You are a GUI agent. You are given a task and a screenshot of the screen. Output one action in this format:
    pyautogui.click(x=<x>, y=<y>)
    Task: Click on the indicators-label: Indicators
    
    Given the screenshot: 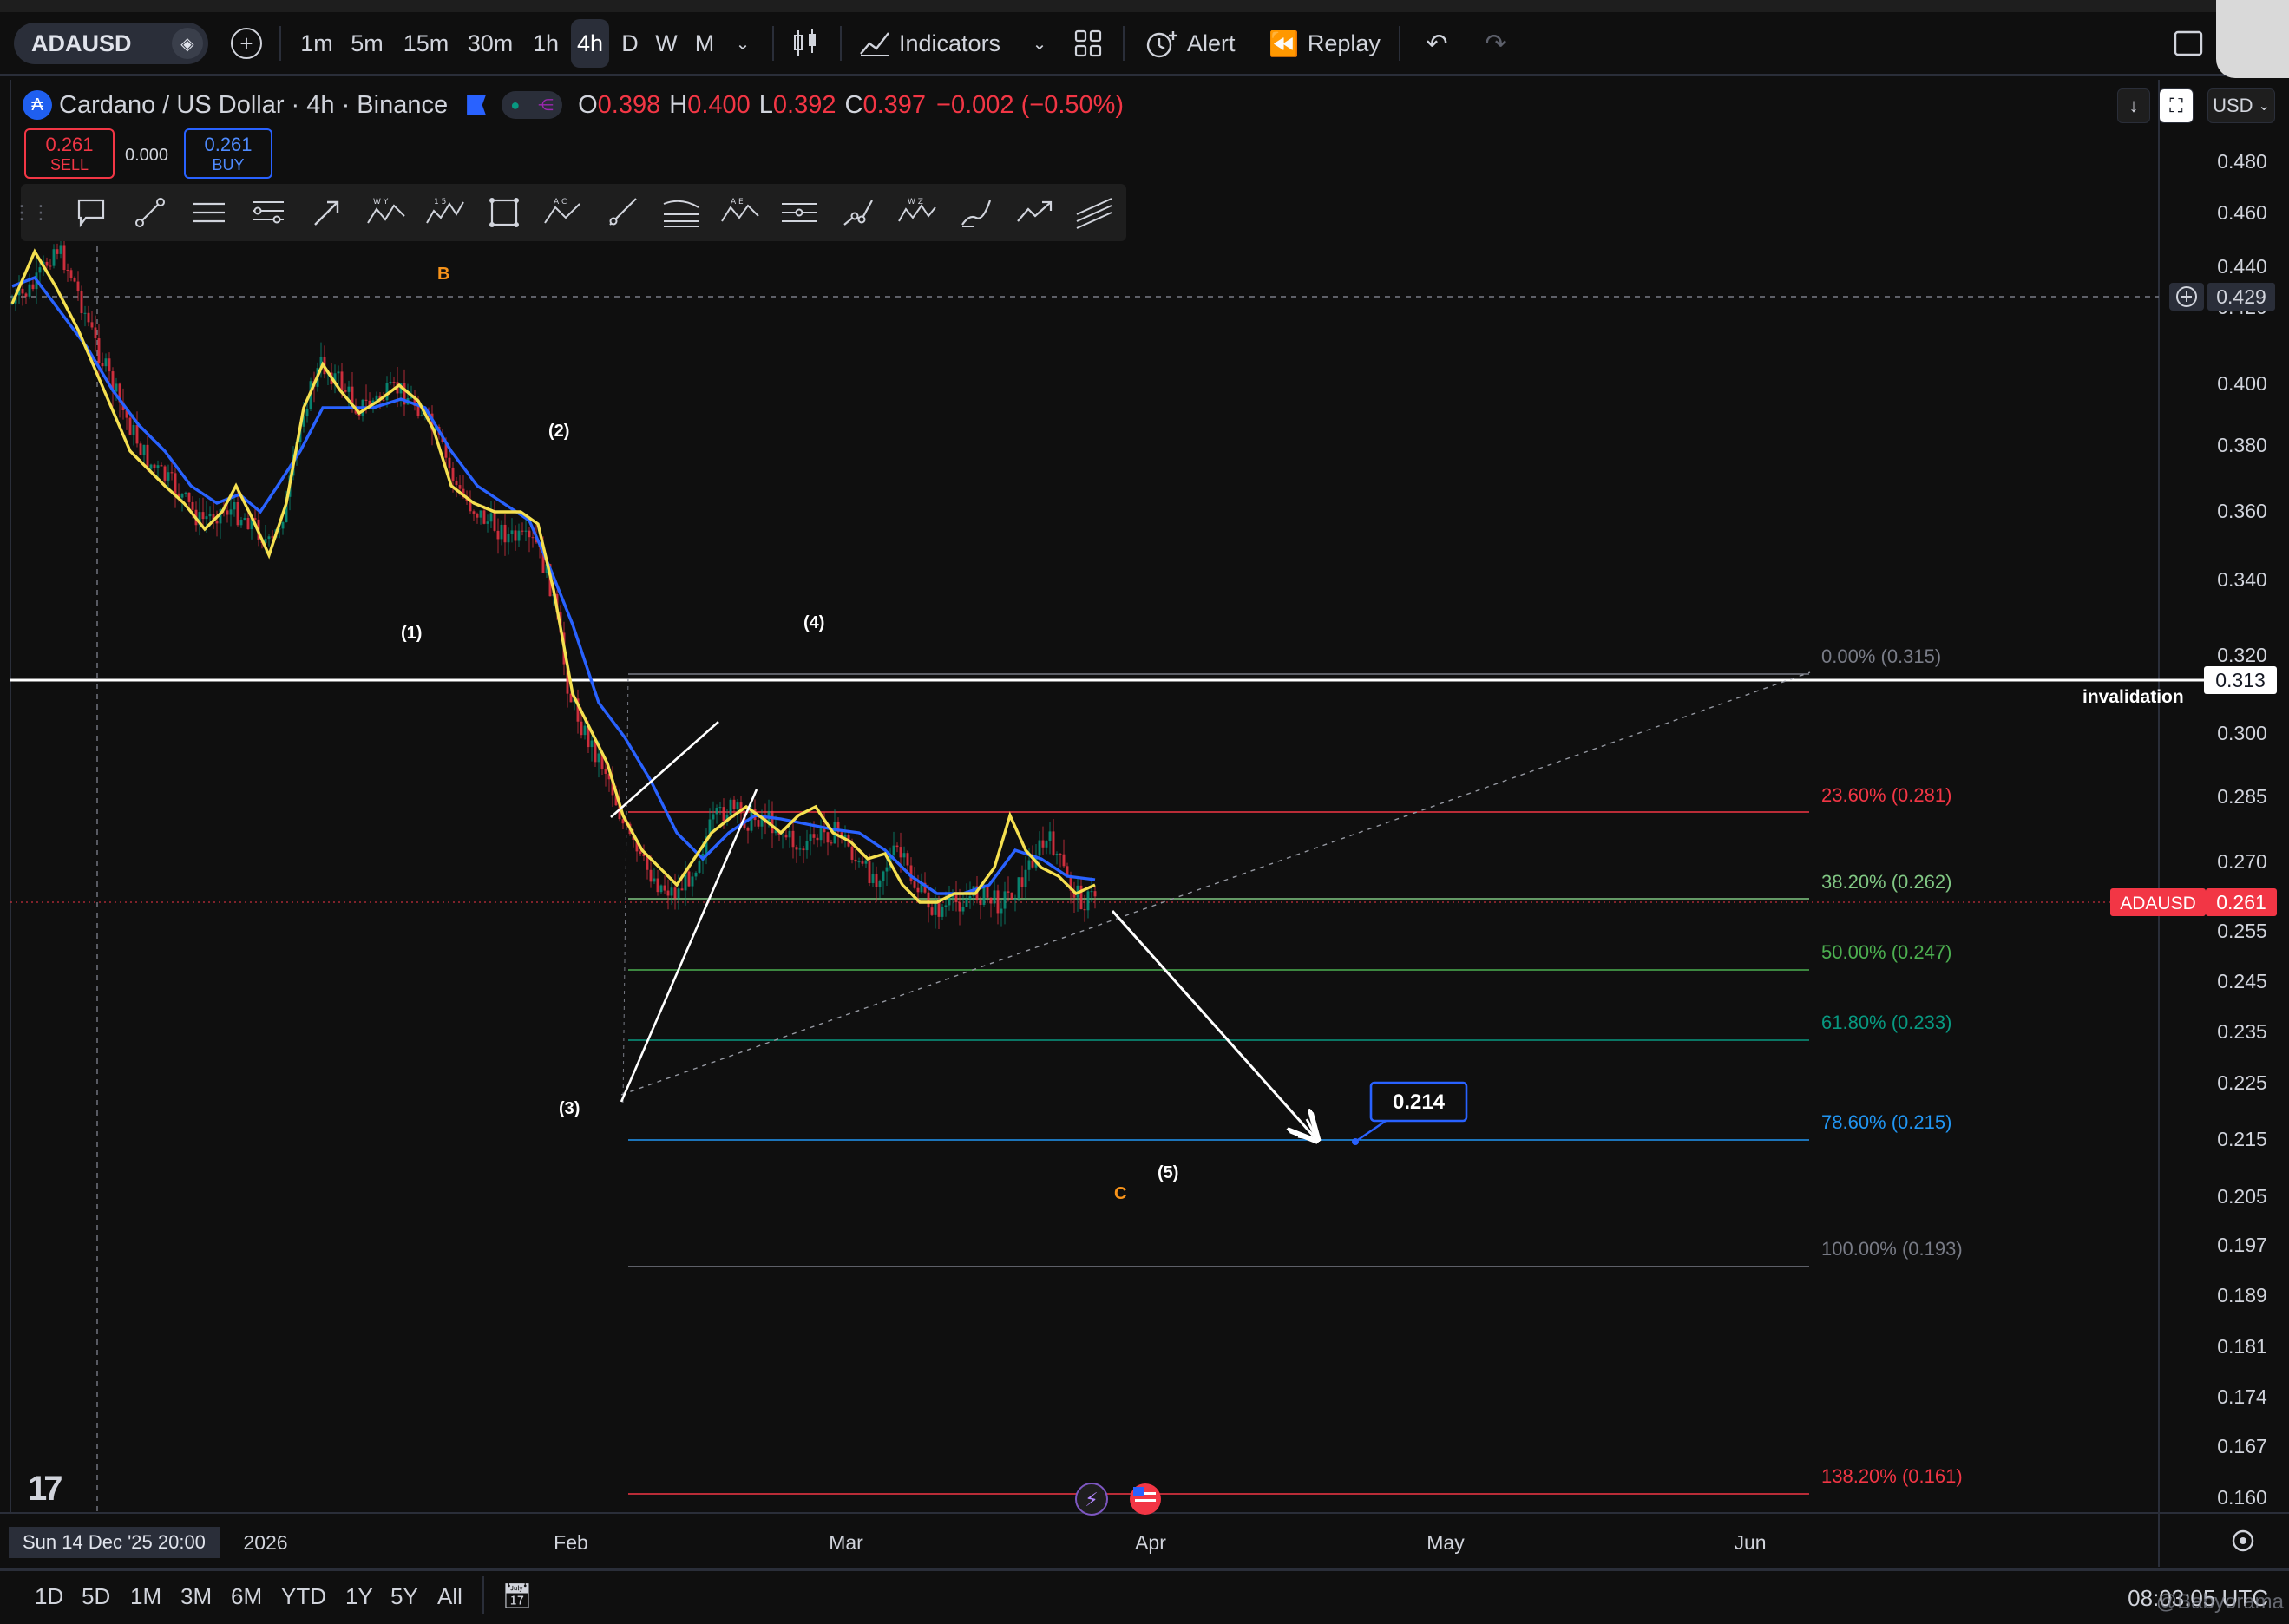 What is the action you would take?
    pyautogui.click(x=950, y=42)
    